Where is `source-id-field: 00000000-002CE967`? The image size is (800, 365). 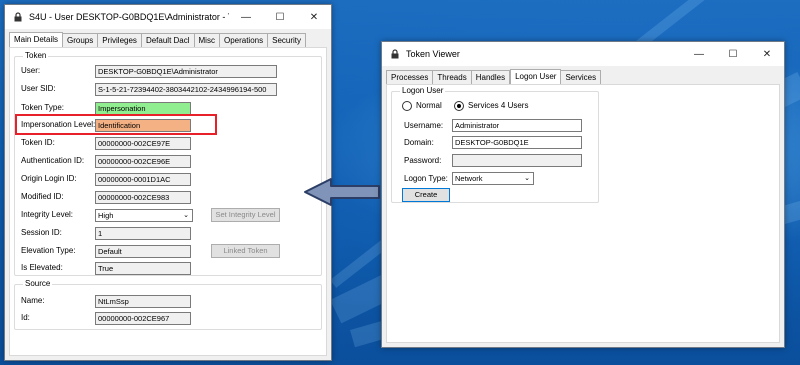 source-id-field: 00000000-002CE967 is located at coordinates (143, 318).